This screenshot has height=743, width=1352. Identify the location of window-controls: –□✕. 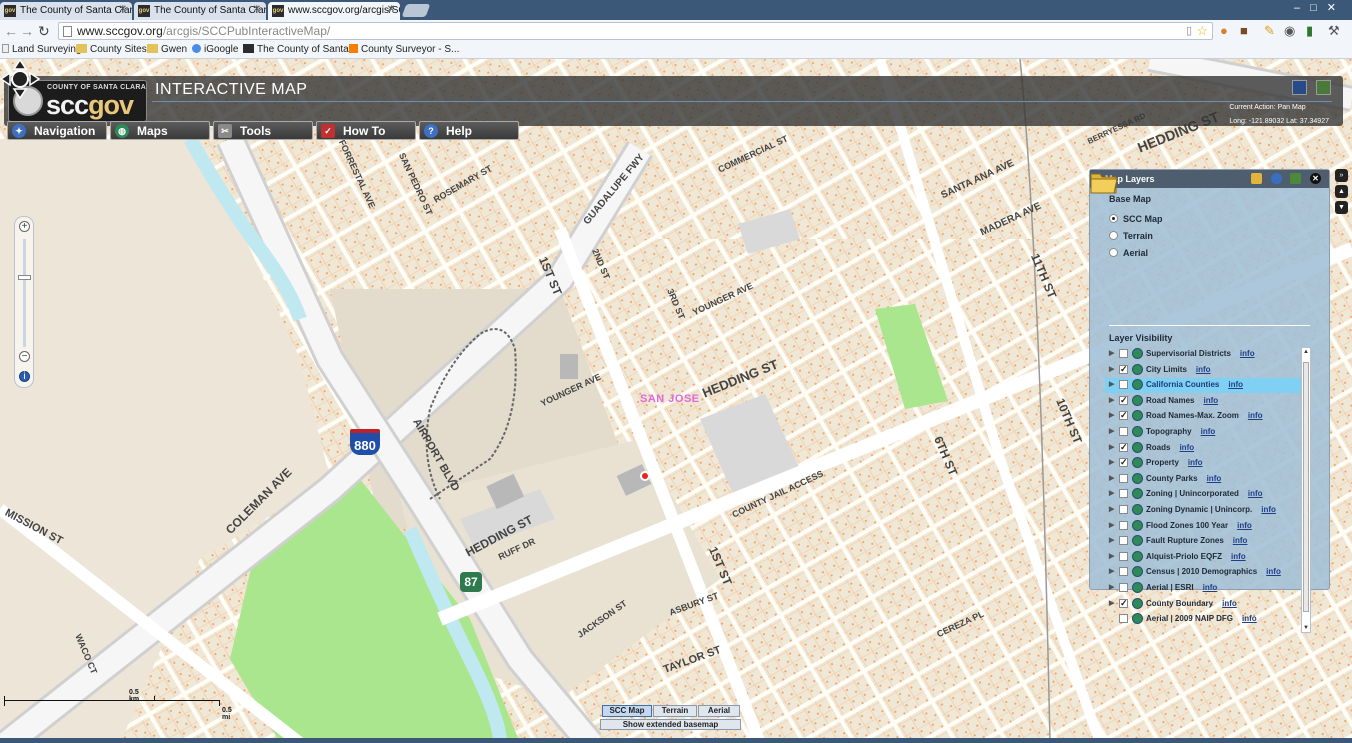
(1320, 7).